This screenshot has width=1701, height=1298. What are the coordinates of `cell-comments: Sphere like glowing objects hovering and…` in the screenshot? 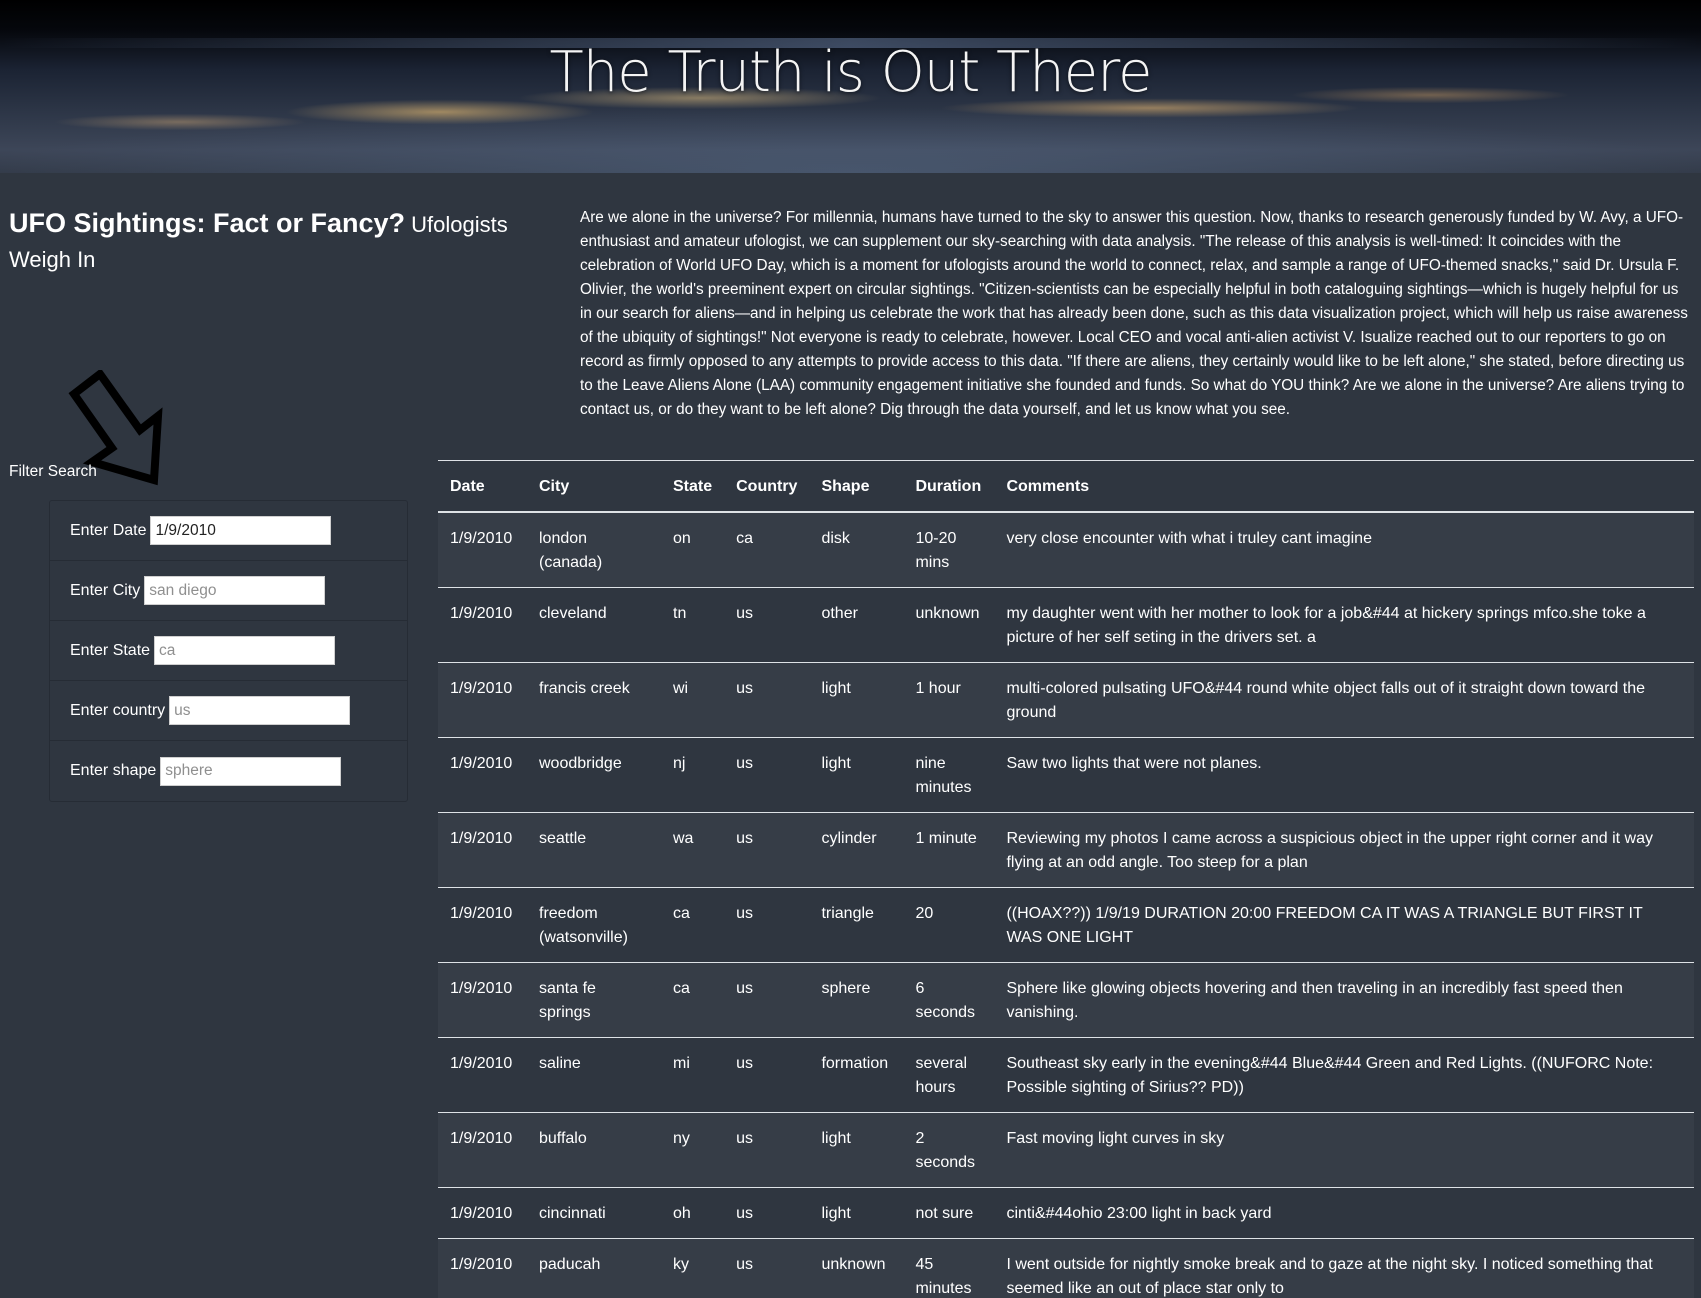 It's located at (1344, 1000).